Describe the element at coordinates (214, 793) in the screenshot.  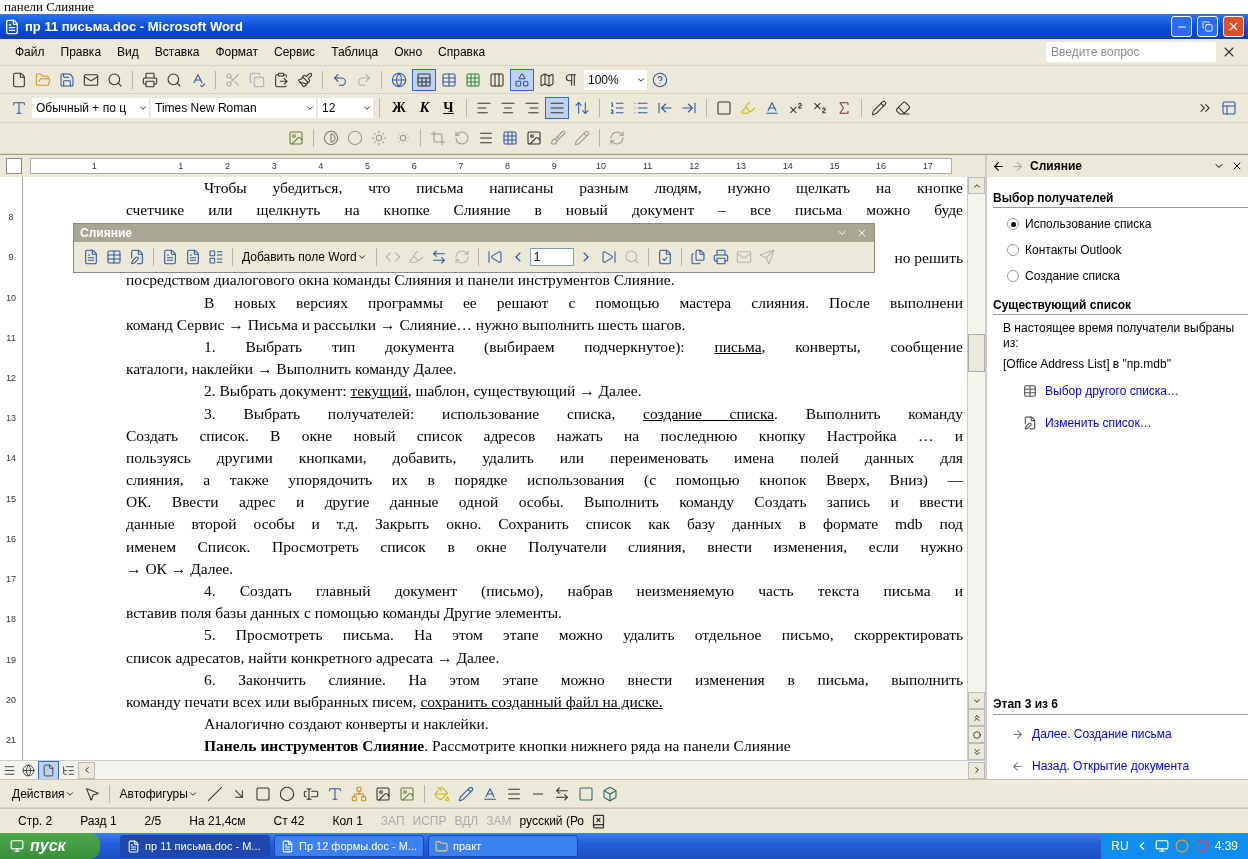
I see `line-icon` at that location.